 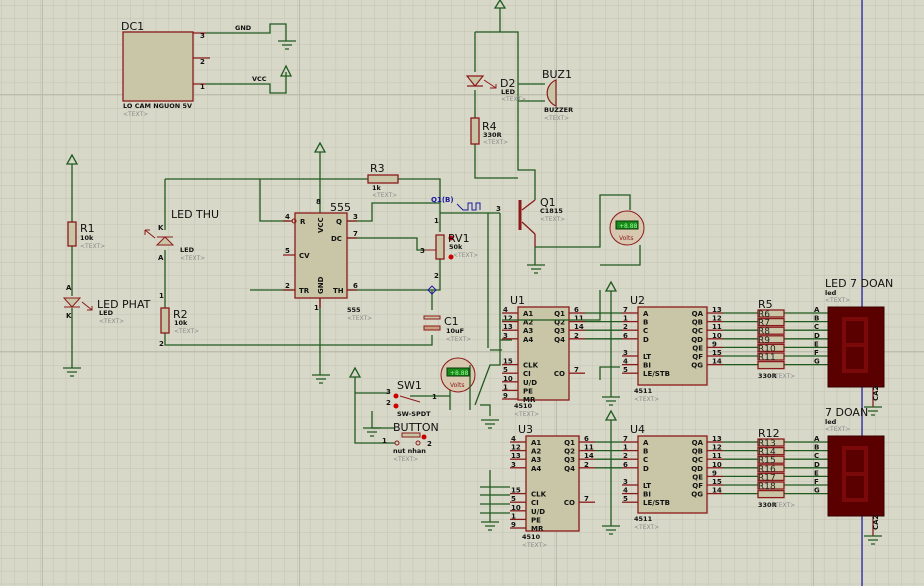 What do you see at coordinates (457, 385) in the screenshot?
I see `voltmeter-unit: Volts` at bounding box center [457, 385].